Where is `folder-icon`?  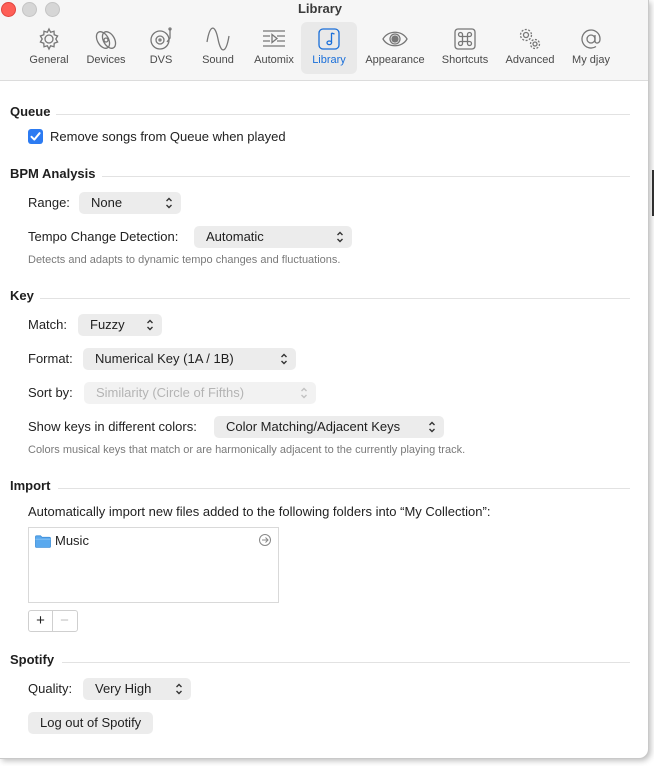 folder-icon is located at coordinates (43, 541).